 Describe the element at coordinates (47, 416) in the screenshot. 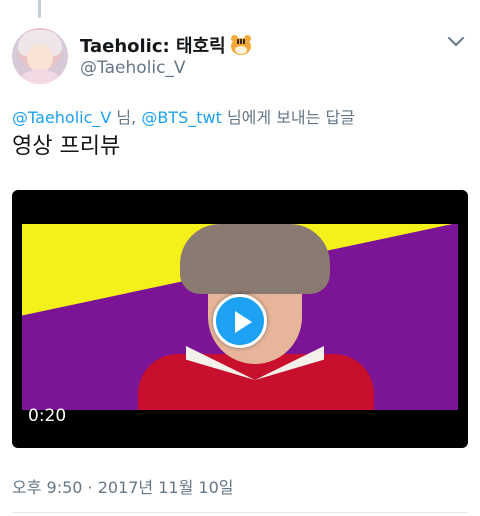

I see `video-duration: 0:20` at that location.